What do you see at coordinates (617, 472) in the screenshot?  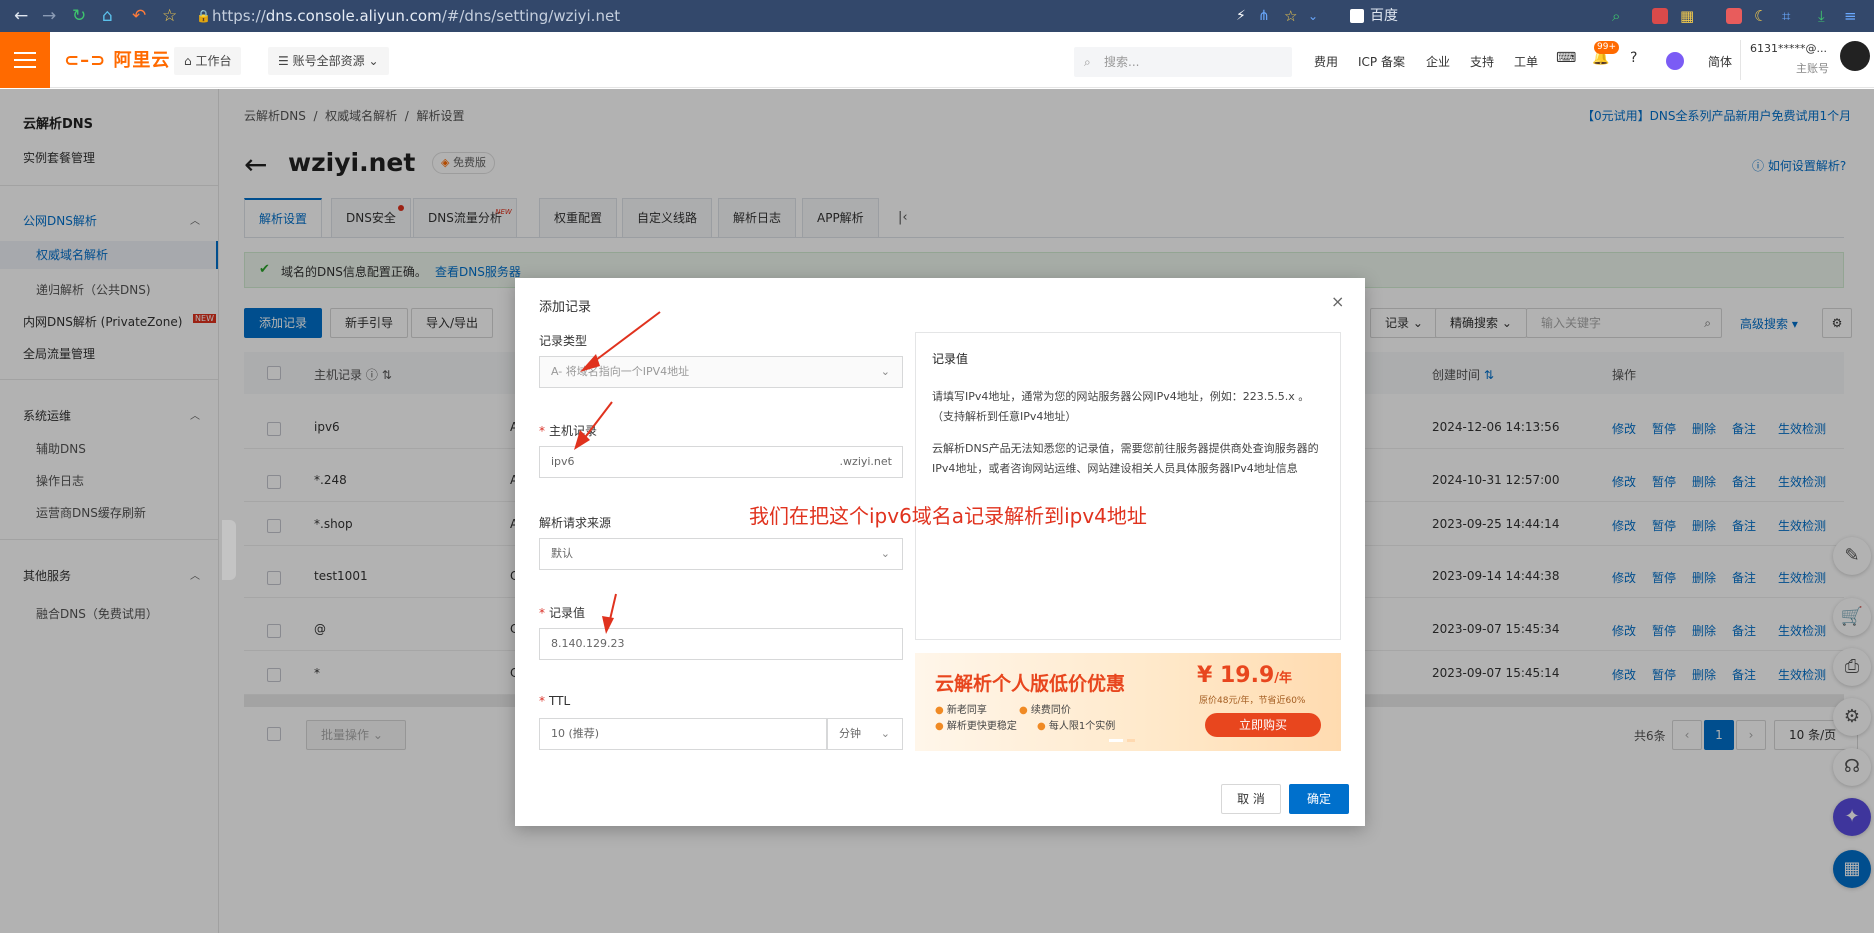 I see `annotation-arrows` at bounding box center [617, 472].